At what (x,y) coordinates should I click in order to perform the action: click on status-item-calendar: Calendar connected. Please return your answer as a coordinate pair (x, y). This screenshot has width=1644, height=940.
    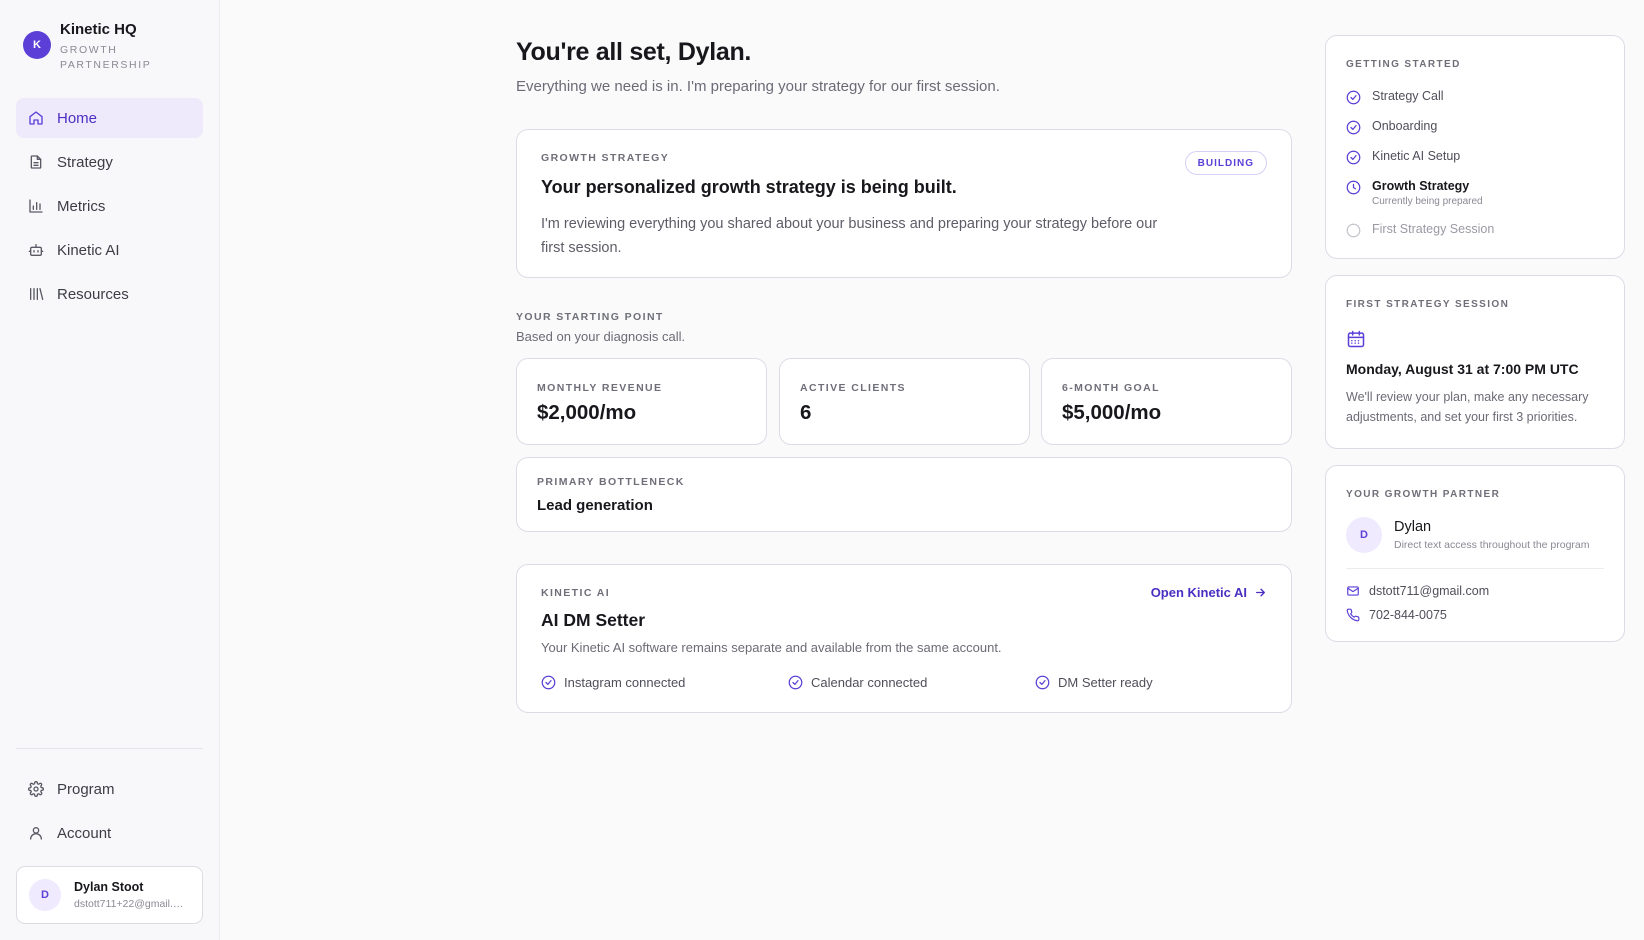
    Looking at the image, I should click on (911, 682).